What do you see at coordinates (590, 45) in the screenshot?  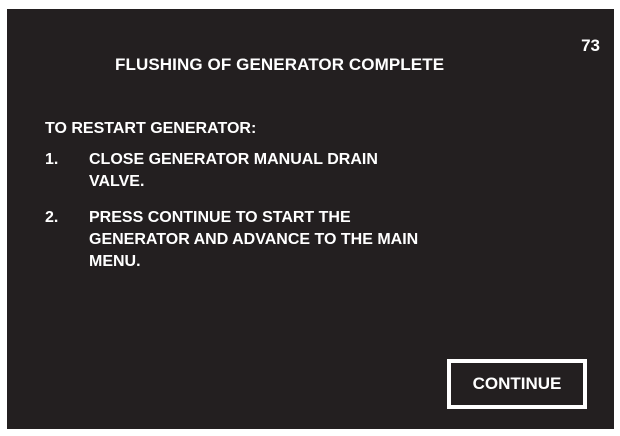 I see `screen-number: 73` at bounding box center [590, 45].